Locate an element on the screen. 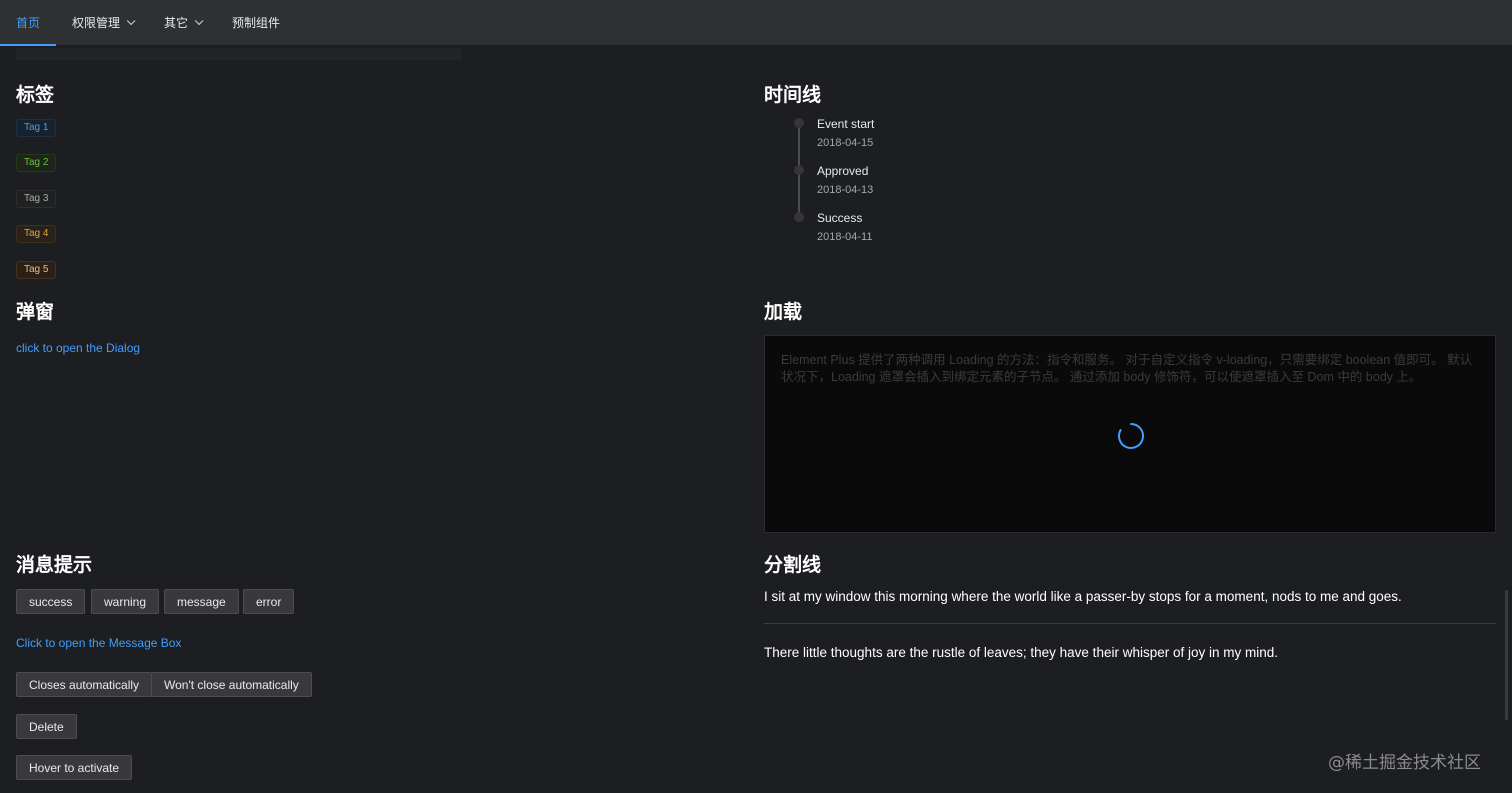  nav-item-home: 首页 is located at coordinates (28, 23).